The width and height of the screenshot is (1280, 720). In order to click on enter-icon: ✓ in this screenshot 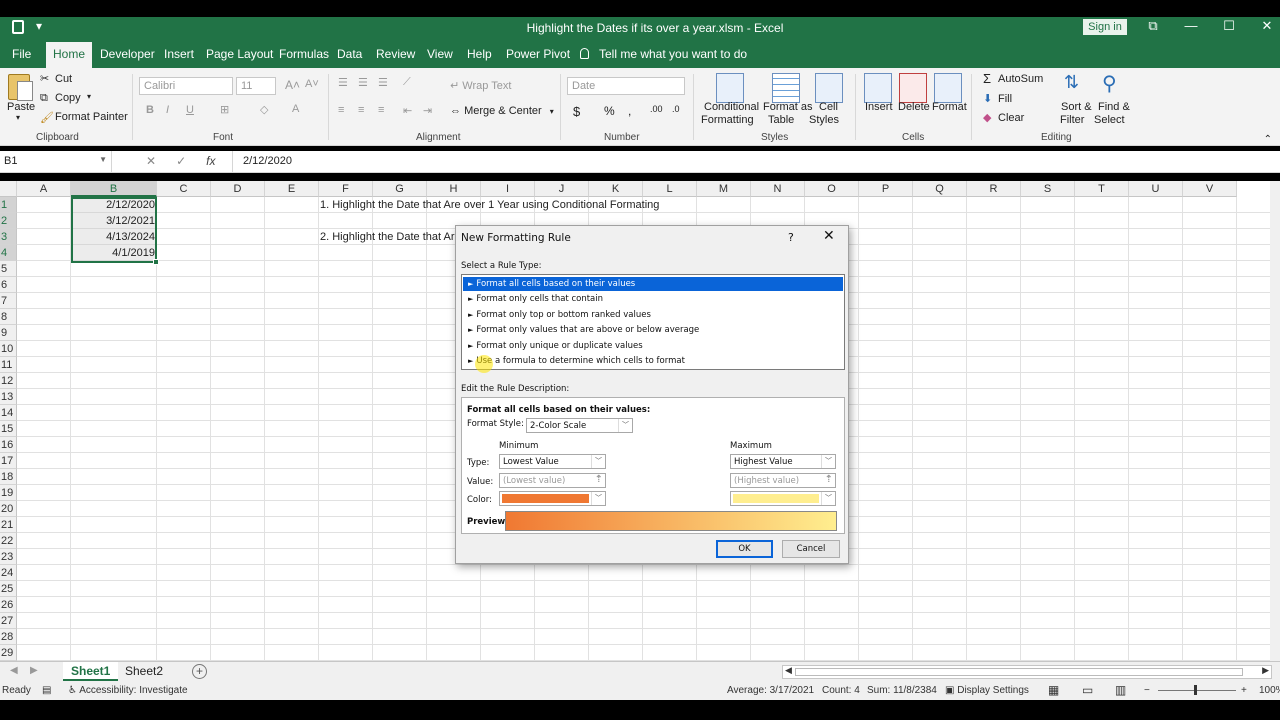, I will do `click(181, 161)`.